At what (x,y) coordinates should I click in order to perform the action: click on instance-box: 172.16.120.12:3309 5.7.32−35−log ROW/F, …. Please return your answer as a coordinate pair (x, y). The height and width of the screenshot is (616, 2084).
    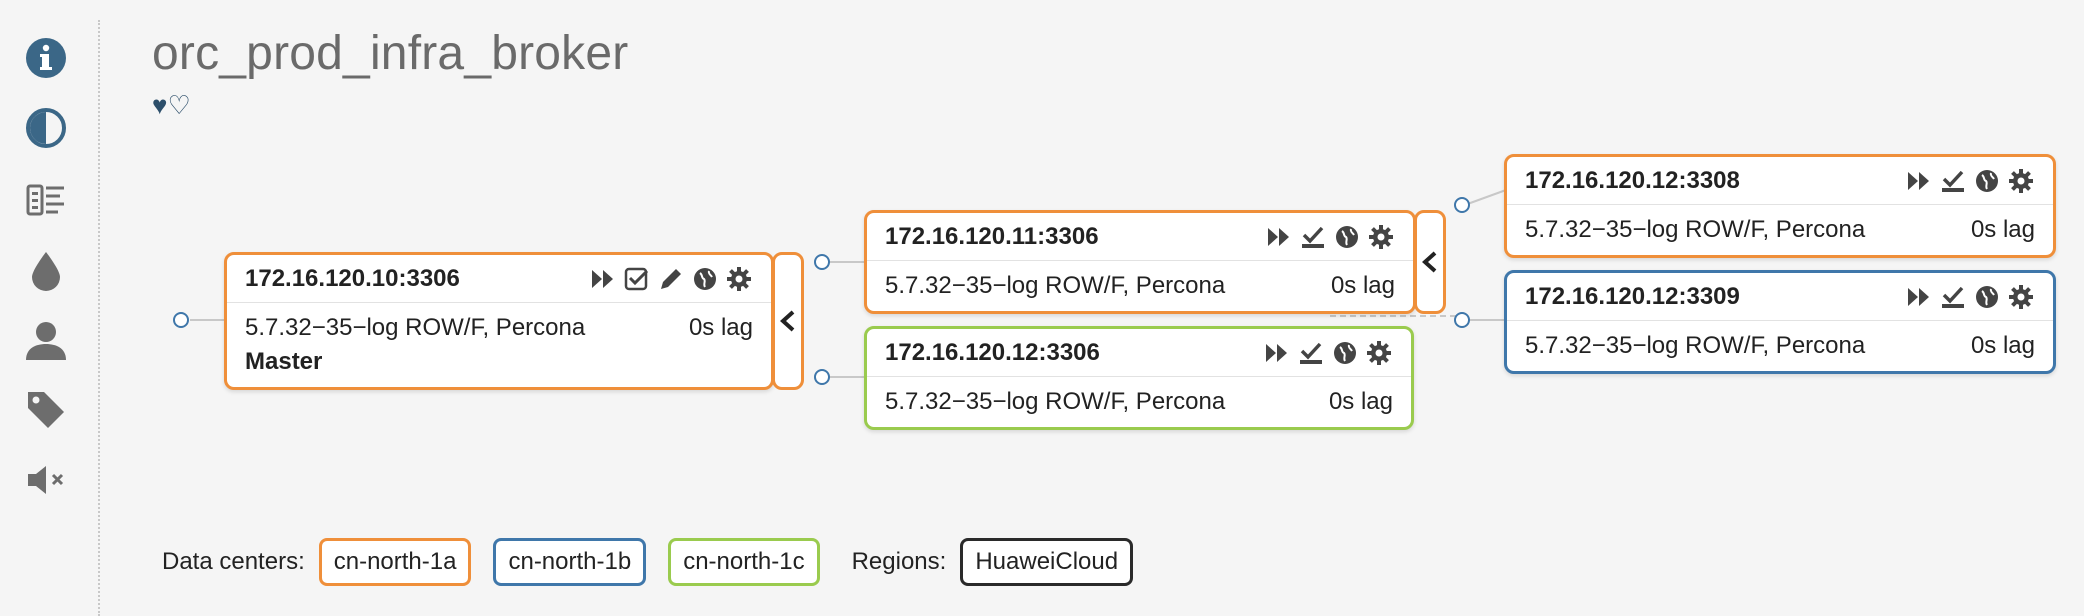
    Looking at the image, I should click on (1780, 322).